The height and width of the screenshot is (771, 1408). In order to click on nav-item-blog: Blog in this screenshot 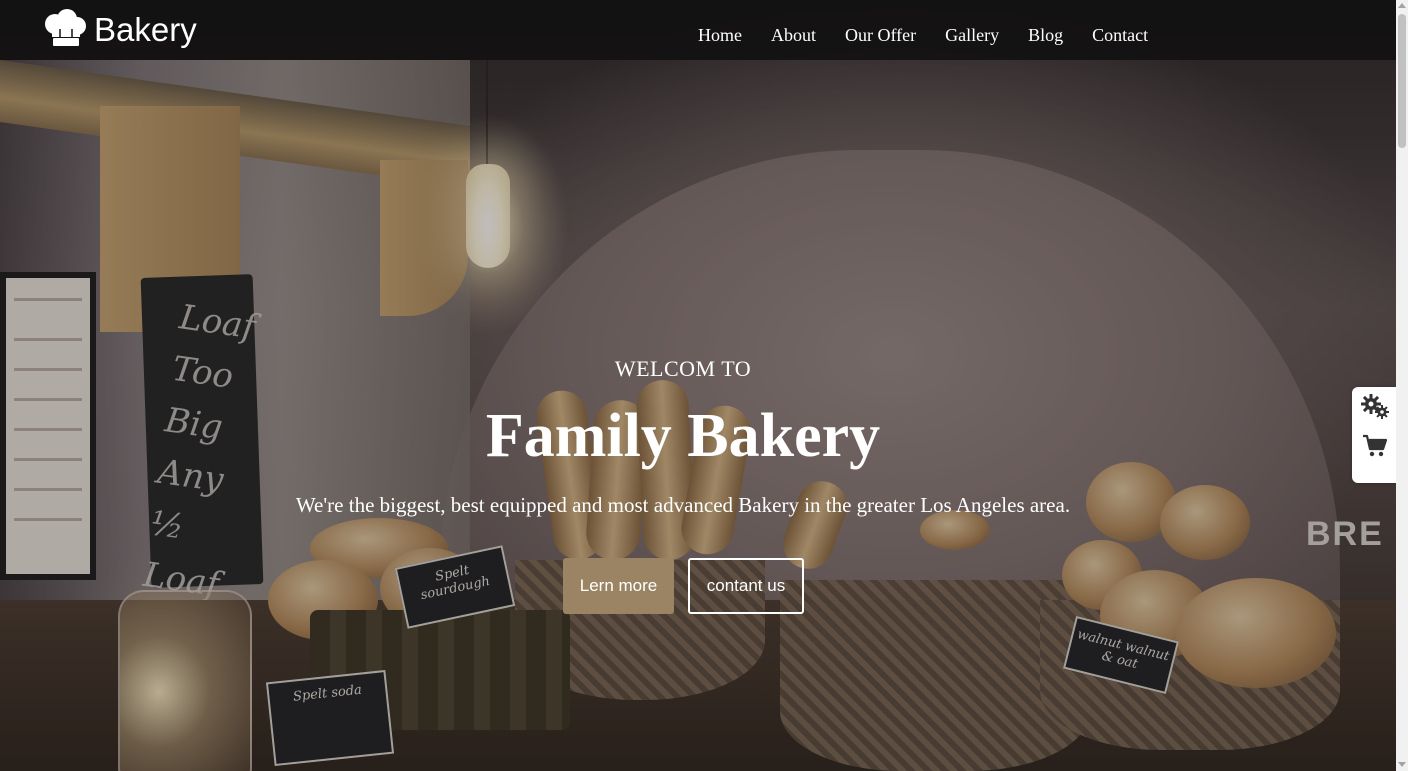, I will do `click(1045, 35)`.